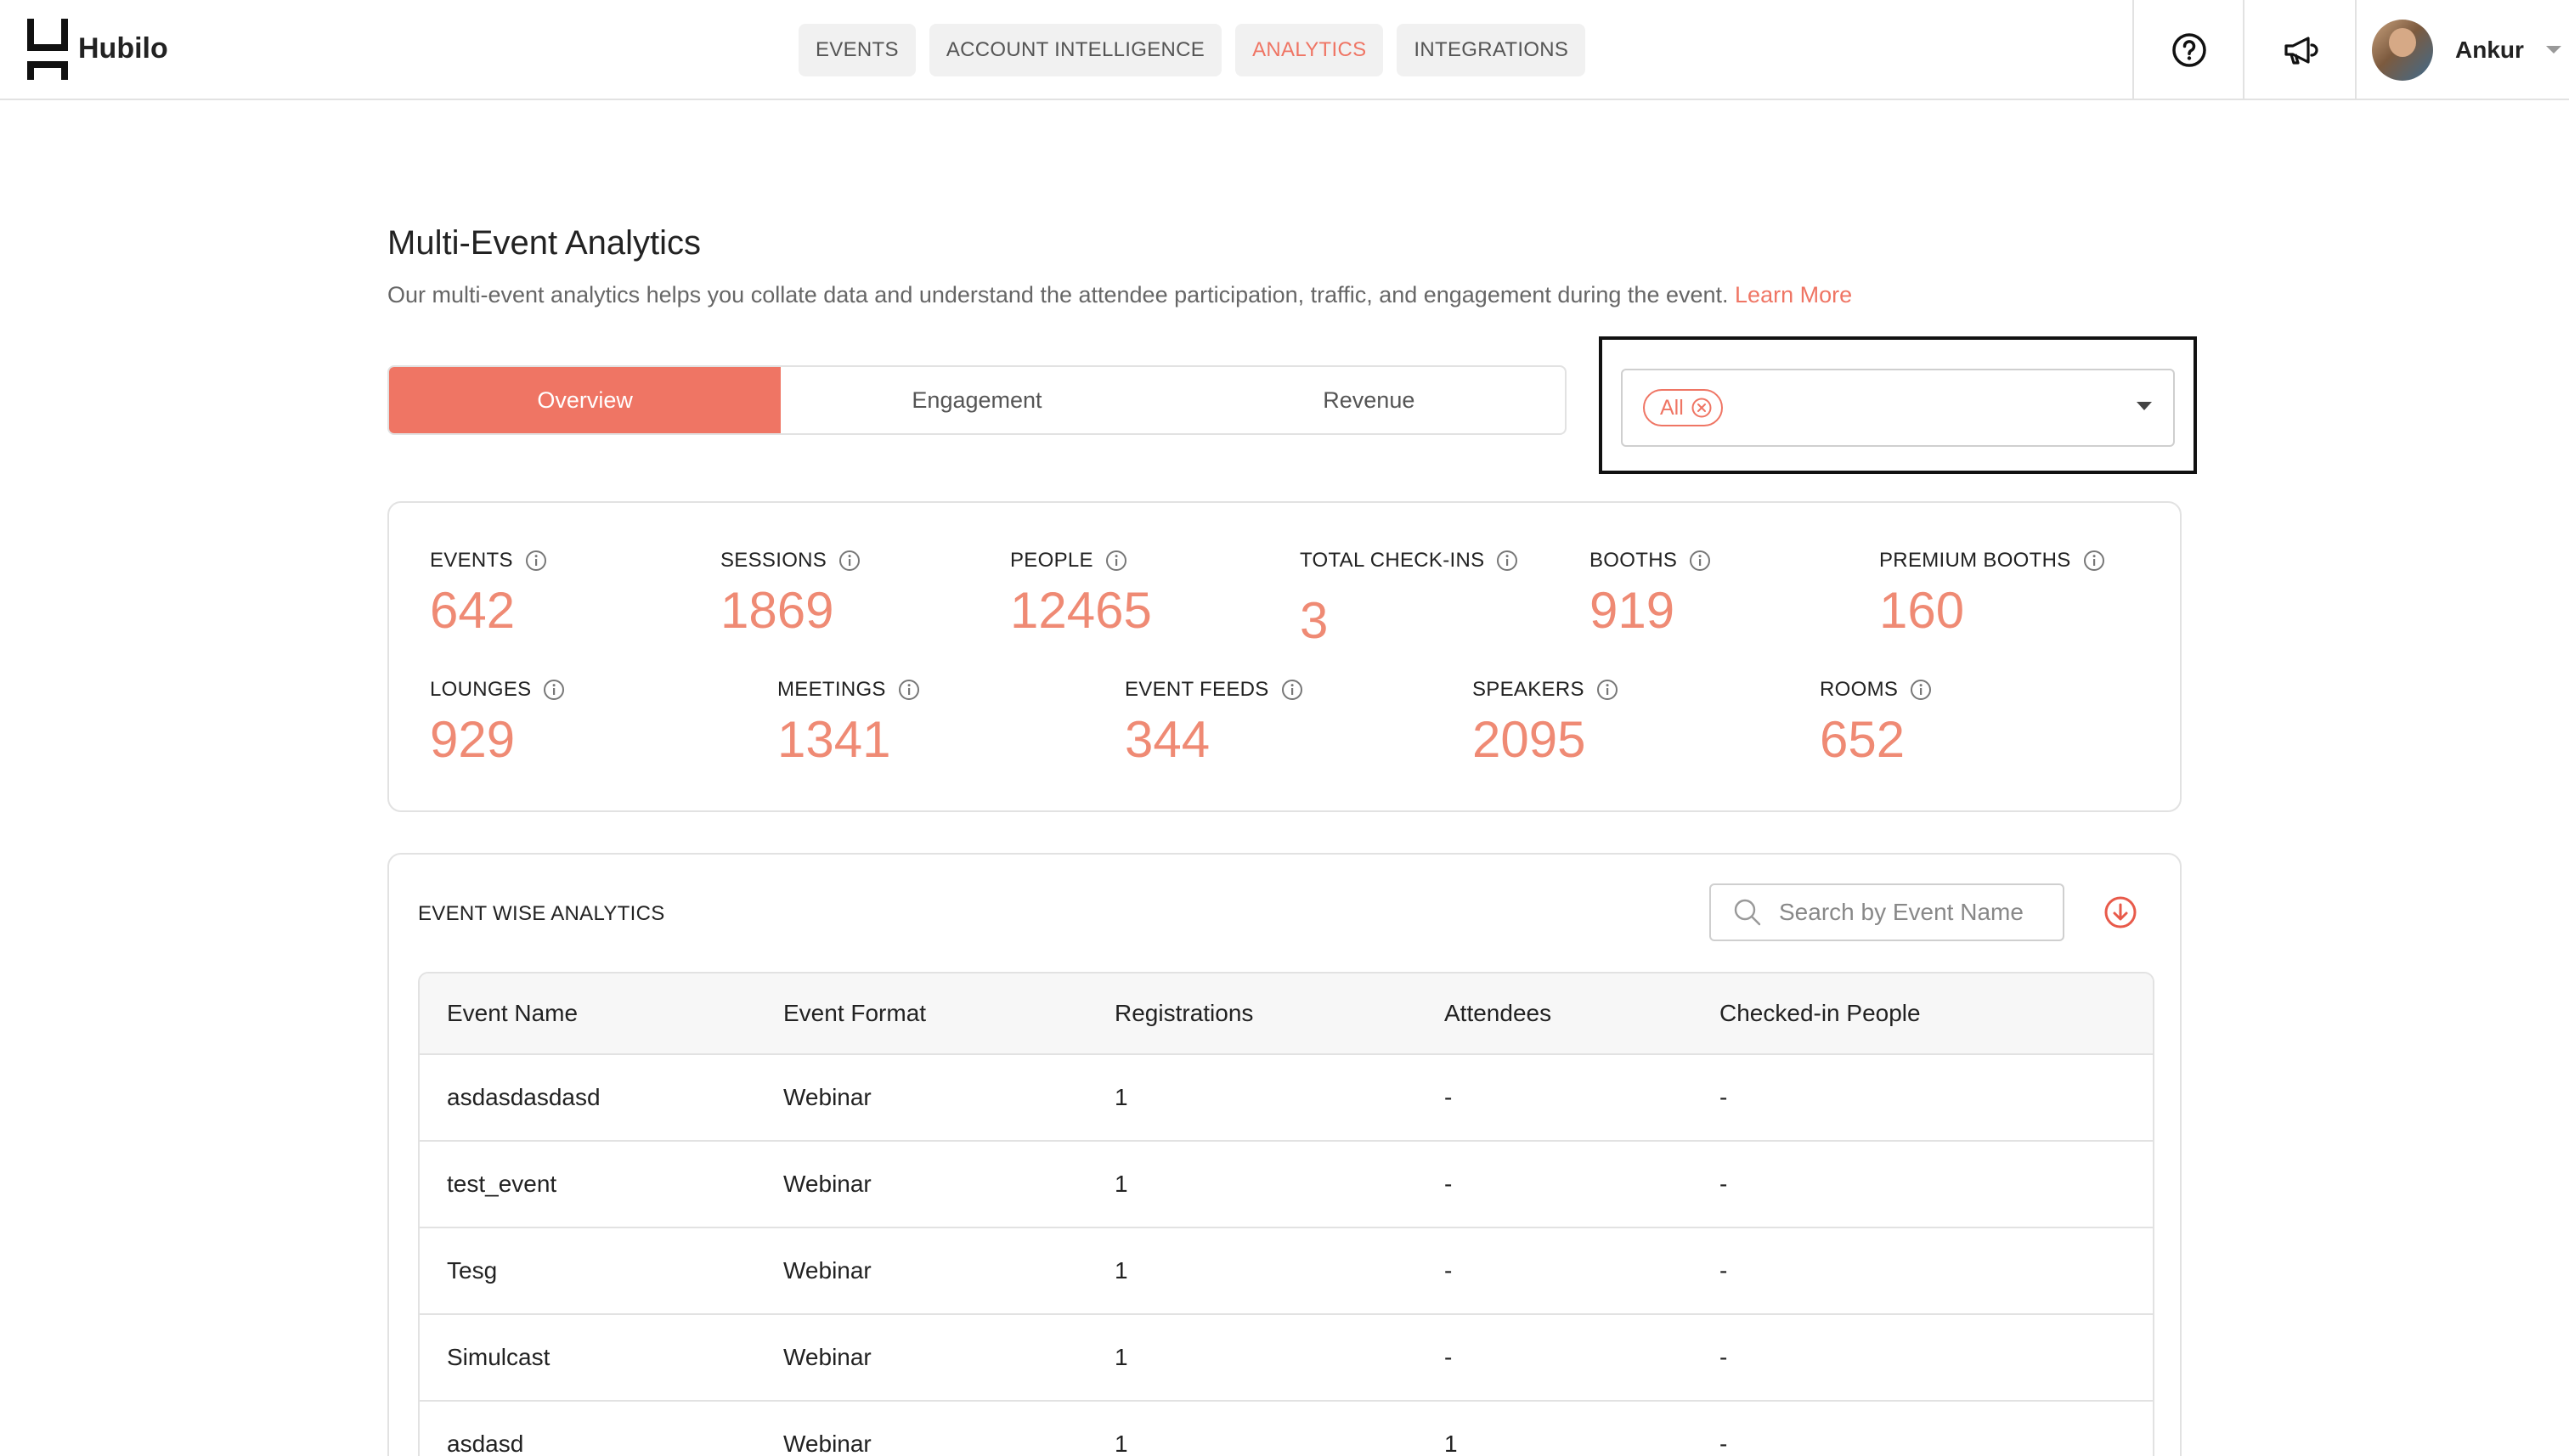 The height and width of the screenshot is (1456, 2569). What do you see at coordinates (1076, 50) in the screenshot?
I see `nav-account-intelligence: ACCOUNT INTELLIGENCE` at bounding box center [1076, 50].